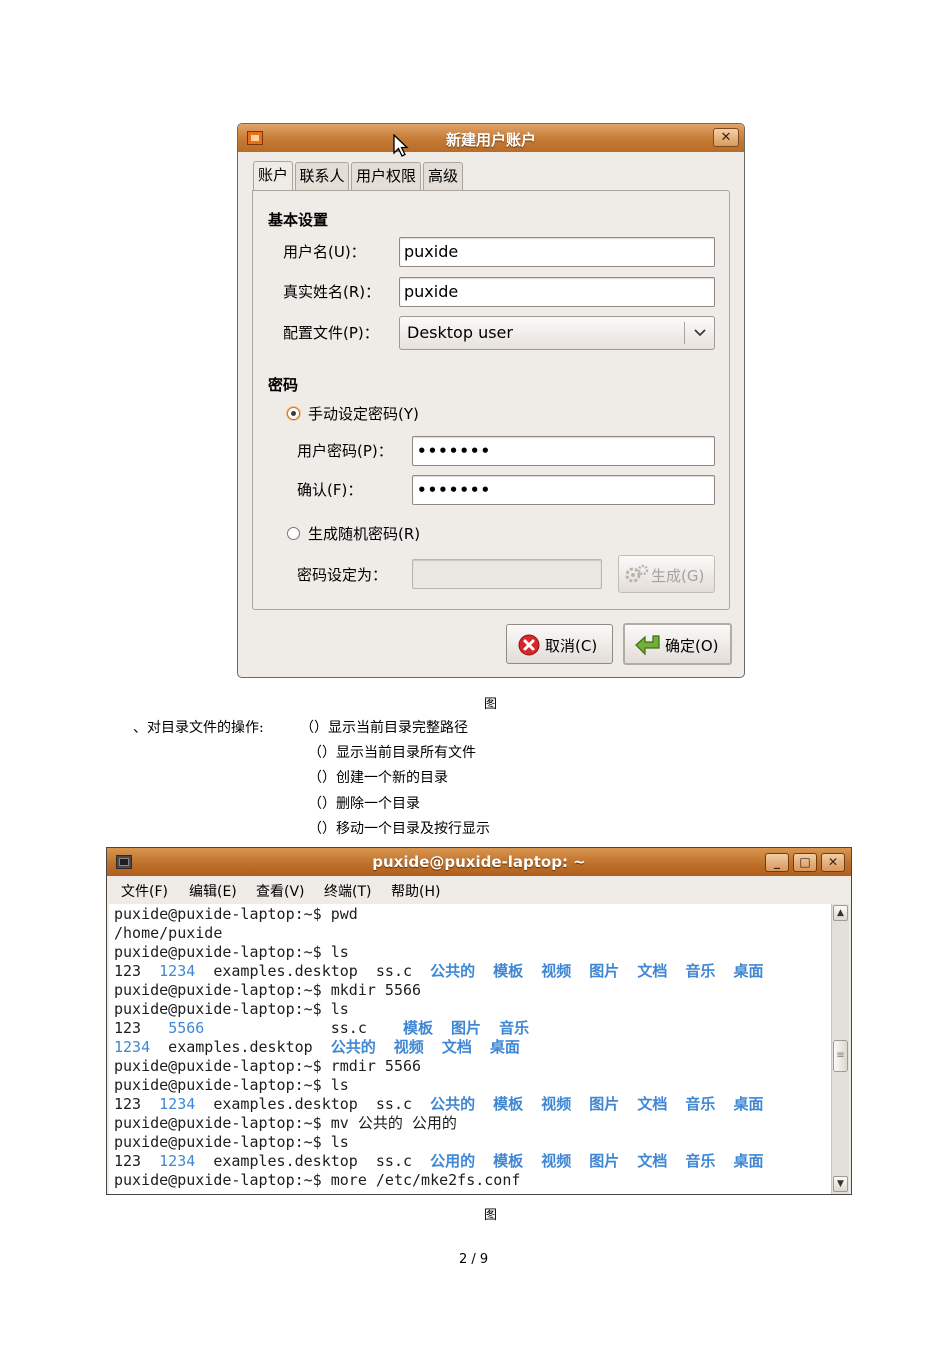  I want to click on scroll-up-icon: ▲, so click(840, 913).